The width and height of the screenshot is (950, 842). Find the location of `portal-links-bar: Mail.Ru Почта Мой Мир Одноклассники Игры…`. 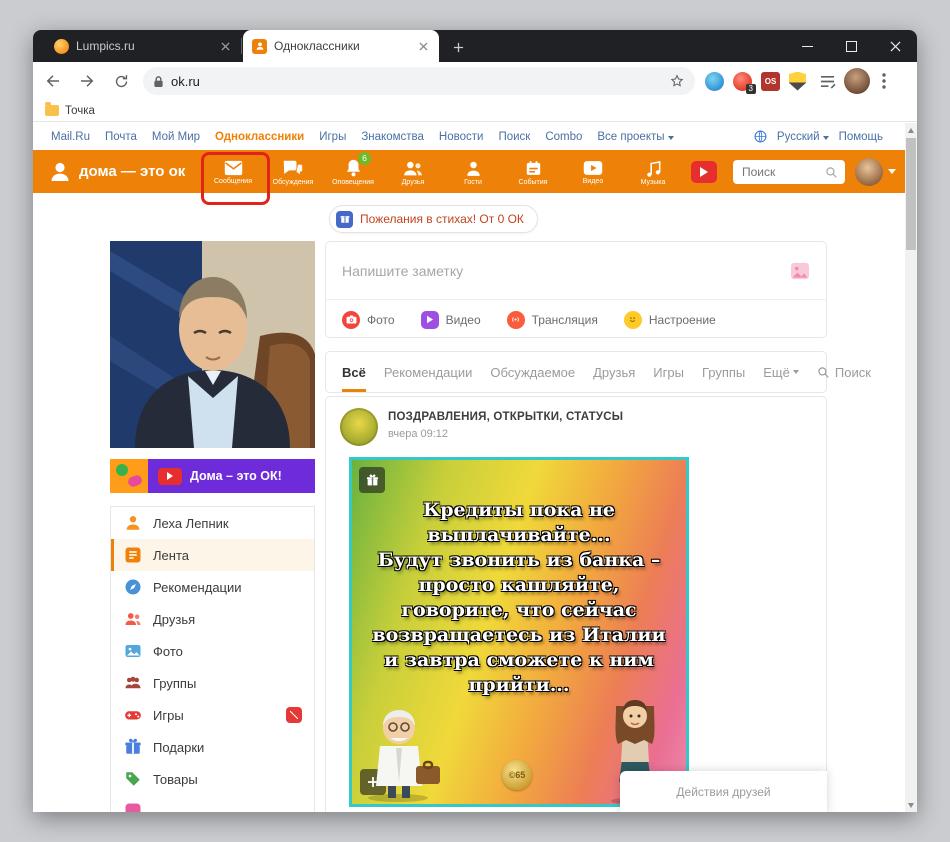

portal-links-bar: Mail.Ru Почта Мой Мир Одноклассники Игры… is located at coordinates (469, 136).